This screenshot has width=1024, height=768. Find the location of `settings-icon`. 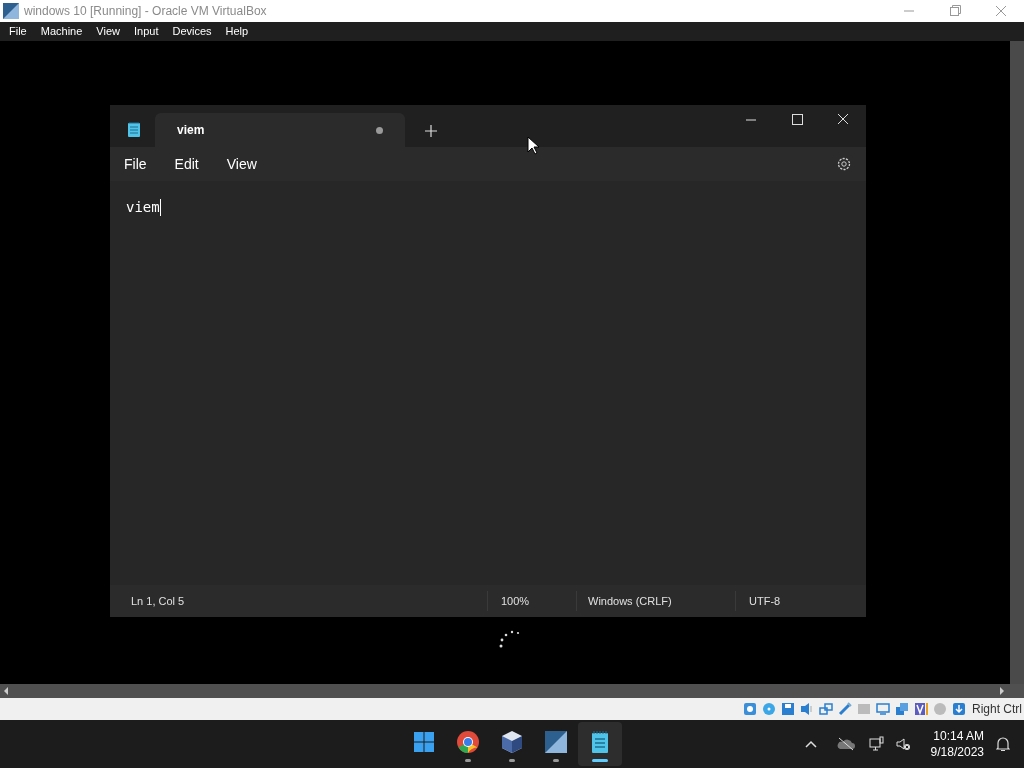

settings-icon is located at coordinates (844, 164).